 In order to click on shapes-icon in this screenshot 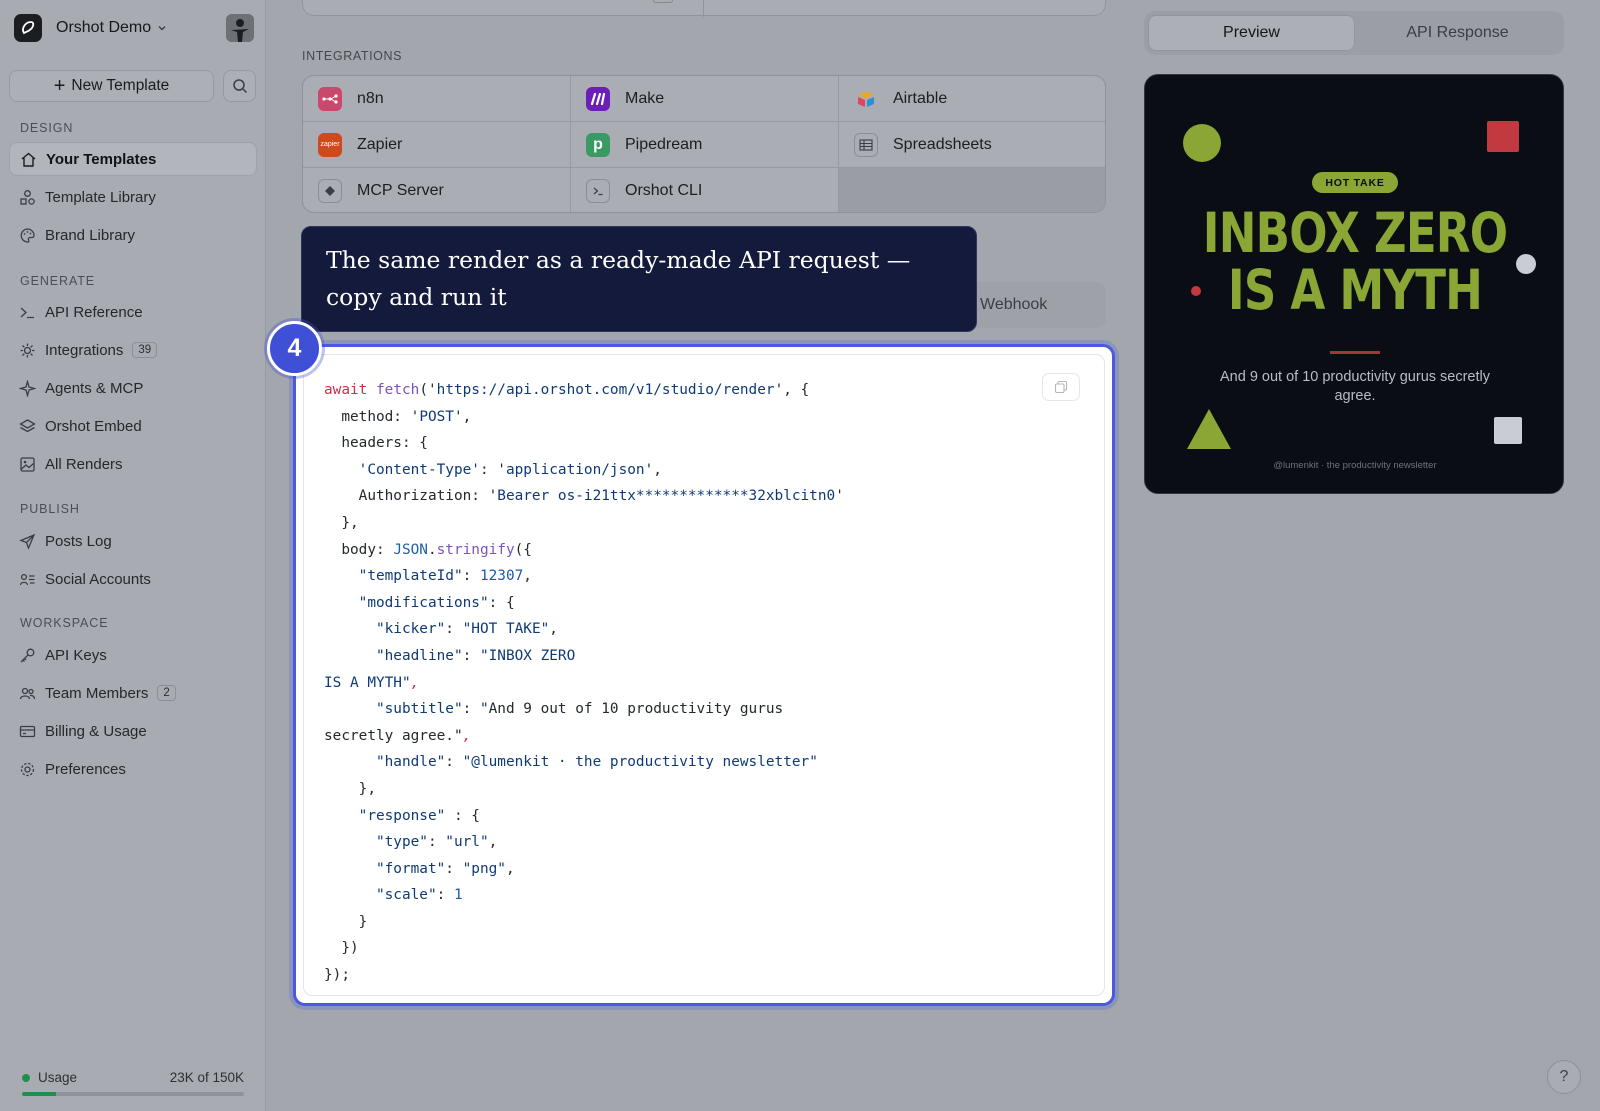, I will do `click(27, 197)`.